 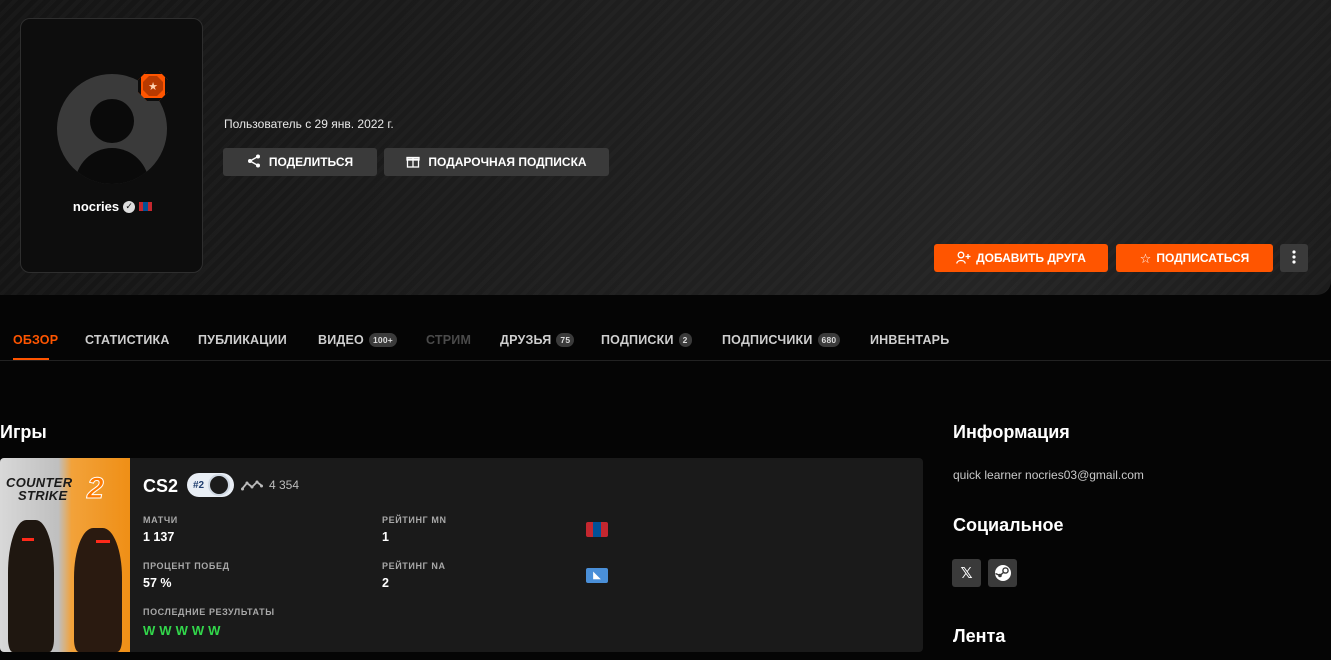 What do you see at coordinates (829, 340) in the screenshot?
I see `subscribers-count-badge: 680` at bounding box center [829, 340].